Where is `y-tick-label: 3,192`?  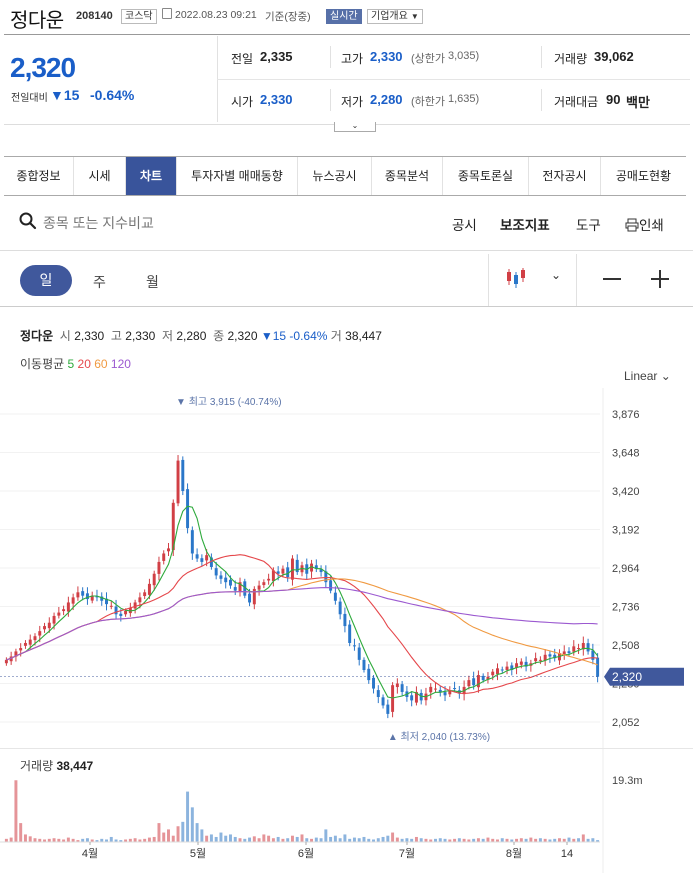 y-tick-label: 3,192 is located at coordinates (626, 531).